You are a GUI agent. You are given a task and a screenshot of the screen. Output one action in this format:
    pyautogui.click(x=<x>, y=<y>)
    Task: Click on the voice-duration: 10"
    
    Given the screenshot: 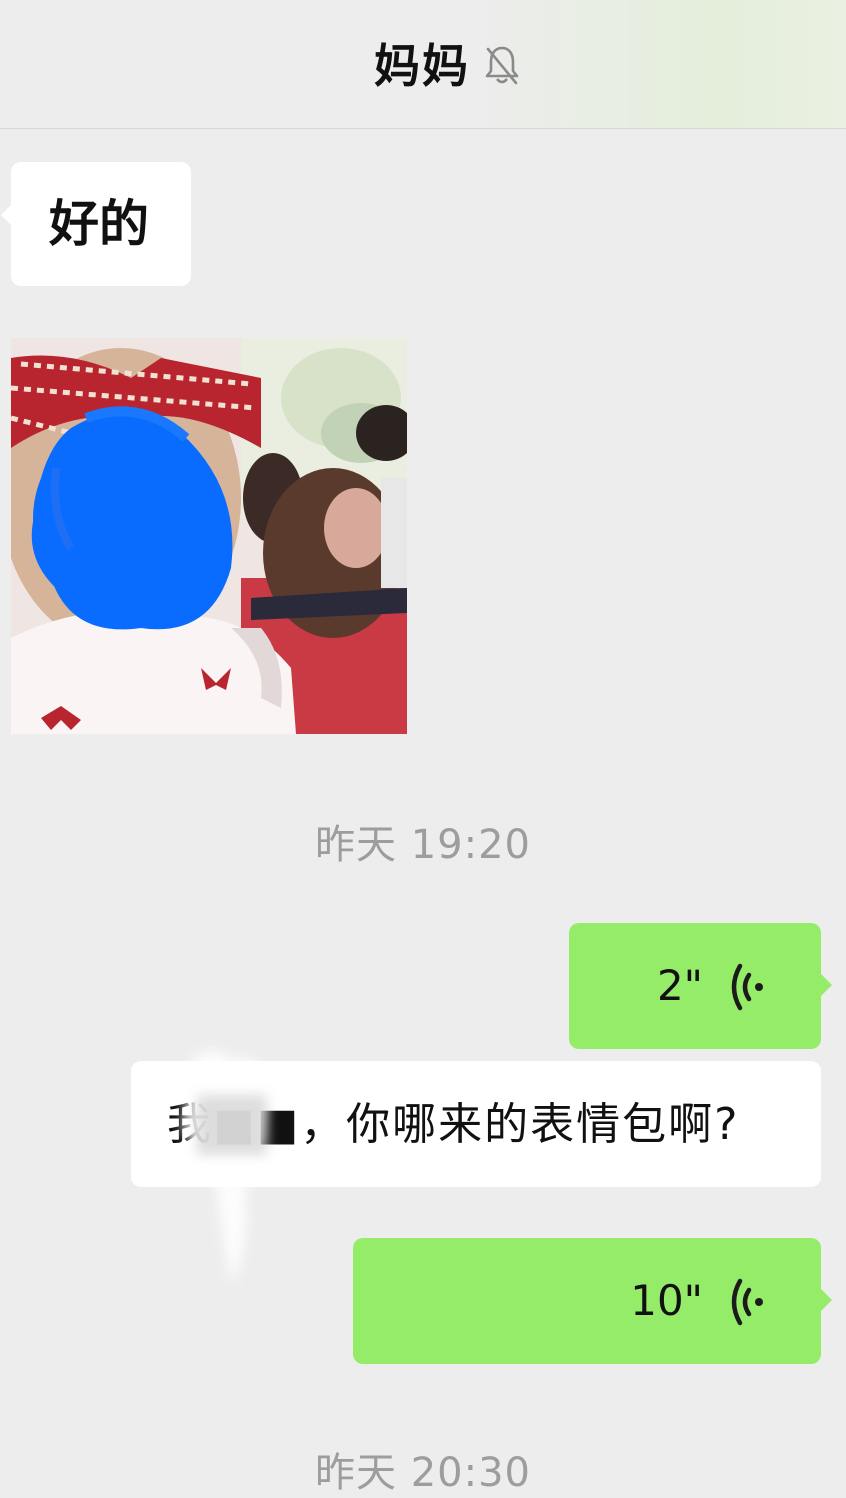 What is the action you would take?
    pyautogui.click(x=666, y=1300)
    